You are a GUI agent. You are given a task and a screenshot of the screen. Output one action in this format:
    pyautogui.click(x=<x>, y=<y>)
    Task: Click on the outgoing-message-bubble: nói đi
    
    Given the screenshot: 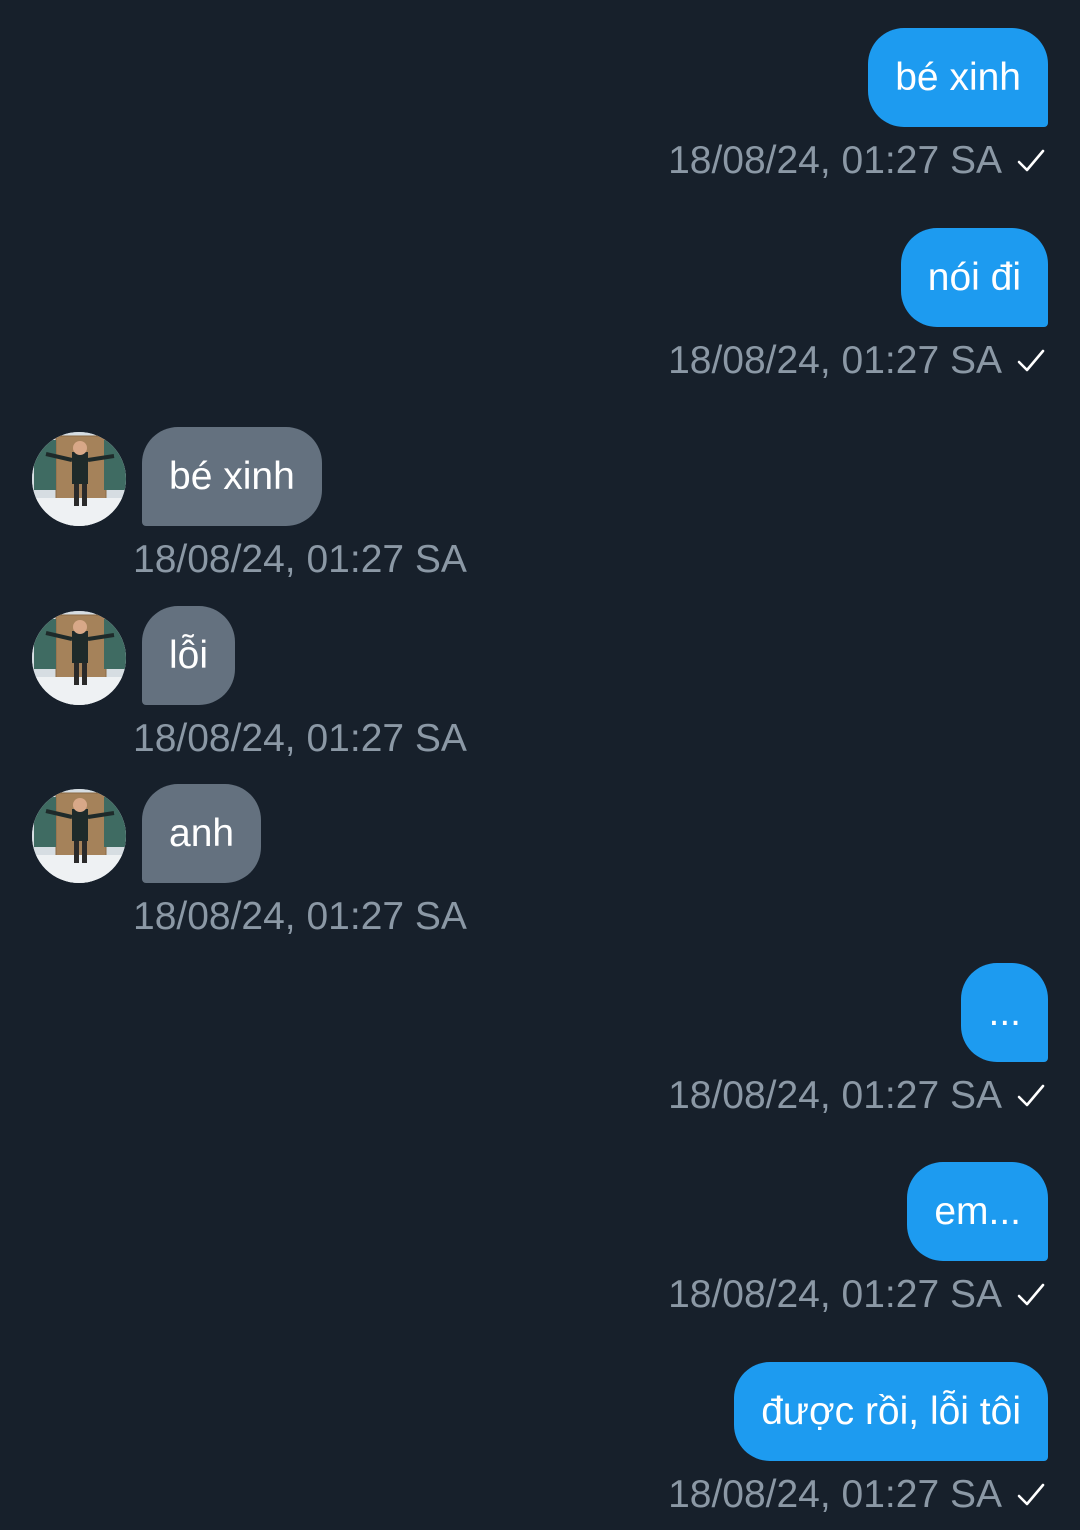 What is the action you would take?
    pyautogui.click(x=974, y=277)
    